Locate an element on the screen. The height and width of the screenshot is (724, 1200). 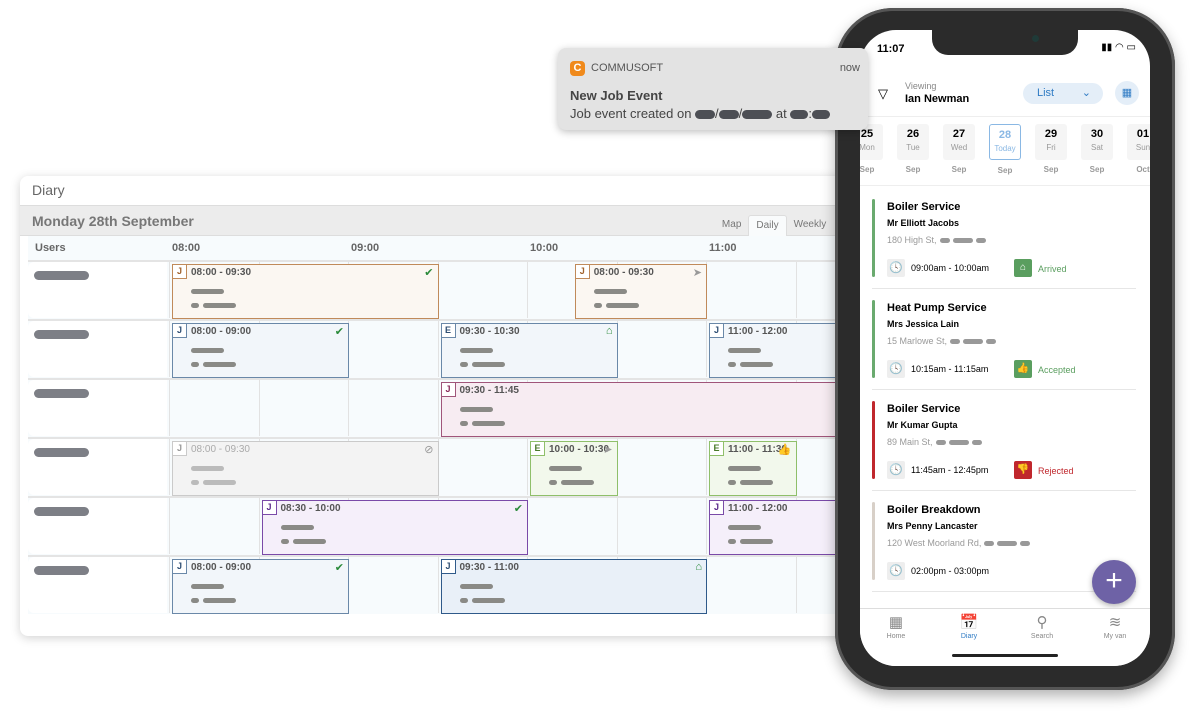
diary-event: E 09:30 - 10:30 ⌂ is located at coordinates (529, 350).